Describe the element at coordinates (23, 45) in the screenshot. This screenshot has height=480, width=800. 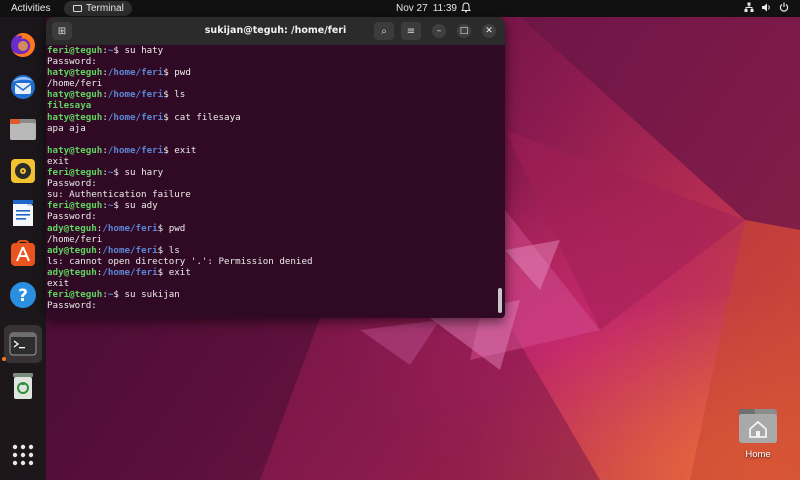
I see `dock-firefox` at that location.